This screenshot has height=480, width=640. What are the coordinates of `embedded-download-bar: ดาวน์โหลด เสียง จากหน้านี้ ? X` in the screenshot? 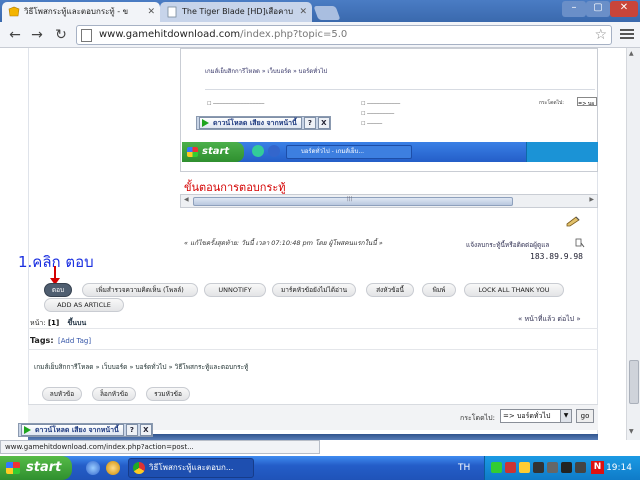 It's located at (263, 123).